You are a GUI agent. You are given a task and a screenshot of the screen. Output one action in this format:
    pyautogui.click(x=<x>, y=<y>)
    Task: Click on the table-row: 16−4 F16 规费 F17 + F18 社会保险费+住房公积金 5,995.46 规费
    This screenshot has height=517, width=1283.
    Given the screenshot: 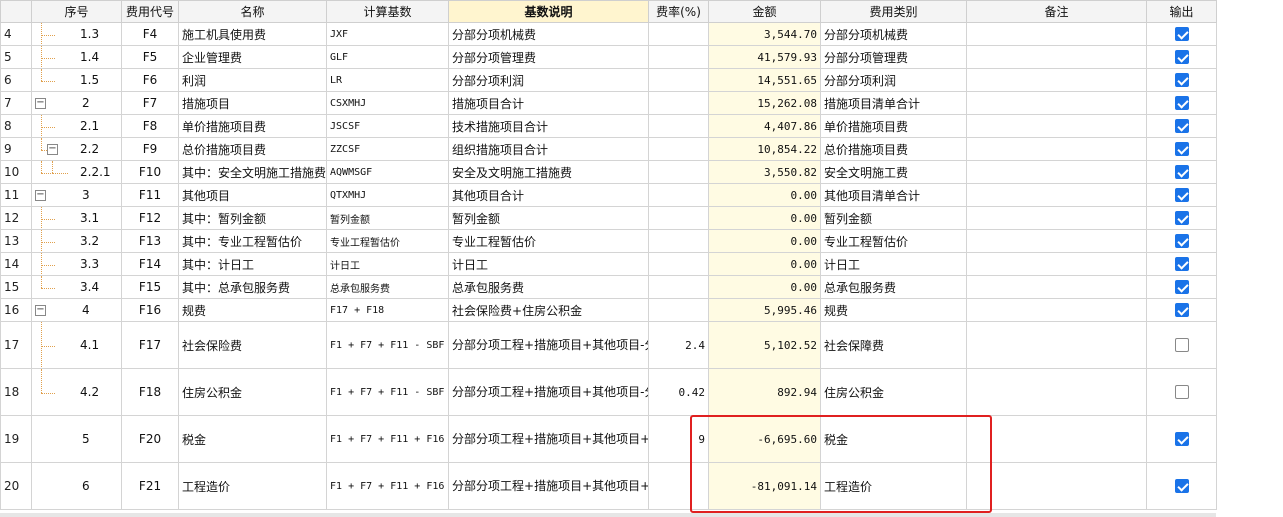 What is the action you would take?
    pyautogui.click(x=609, y=310)
    